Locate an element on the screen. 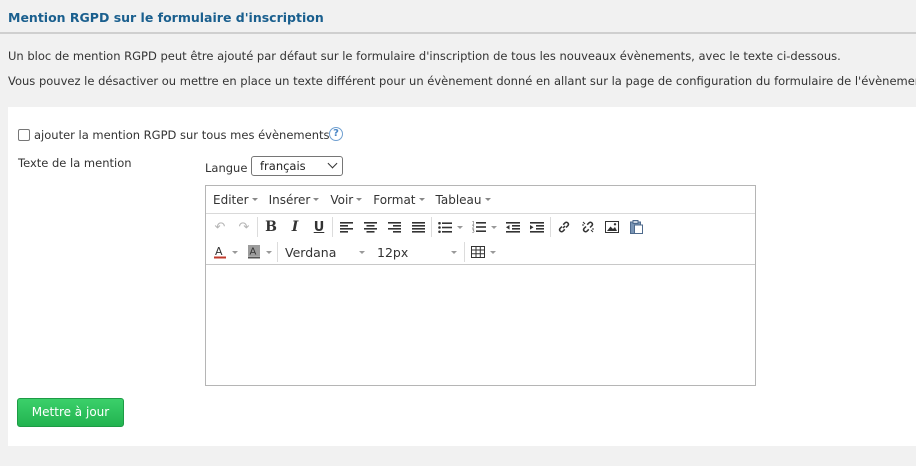  table-icon is located at coordinates (478, 252).